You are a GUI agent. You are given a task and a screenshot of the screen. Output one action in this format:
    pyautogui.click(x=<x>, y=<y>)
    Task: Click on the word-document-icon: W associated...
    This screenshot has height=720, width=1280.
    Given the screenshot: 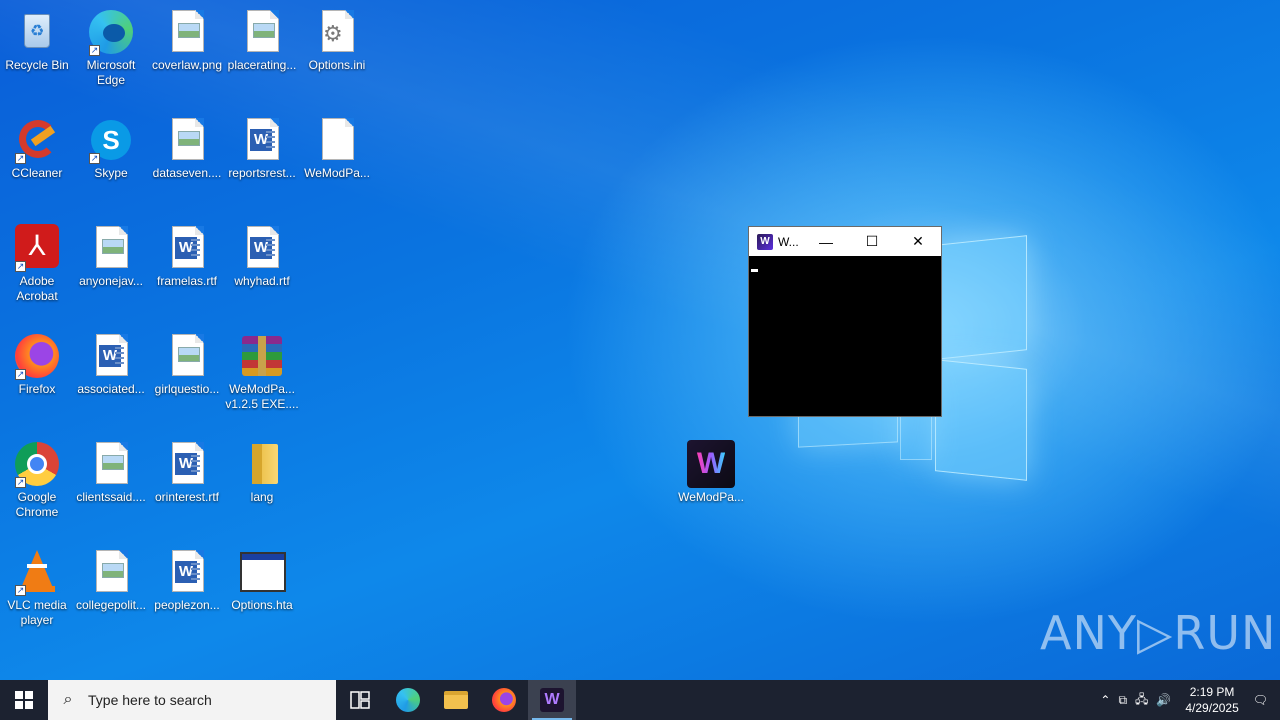 What is the action you would take?
    pyautogui.click(x=111, y=362)
    